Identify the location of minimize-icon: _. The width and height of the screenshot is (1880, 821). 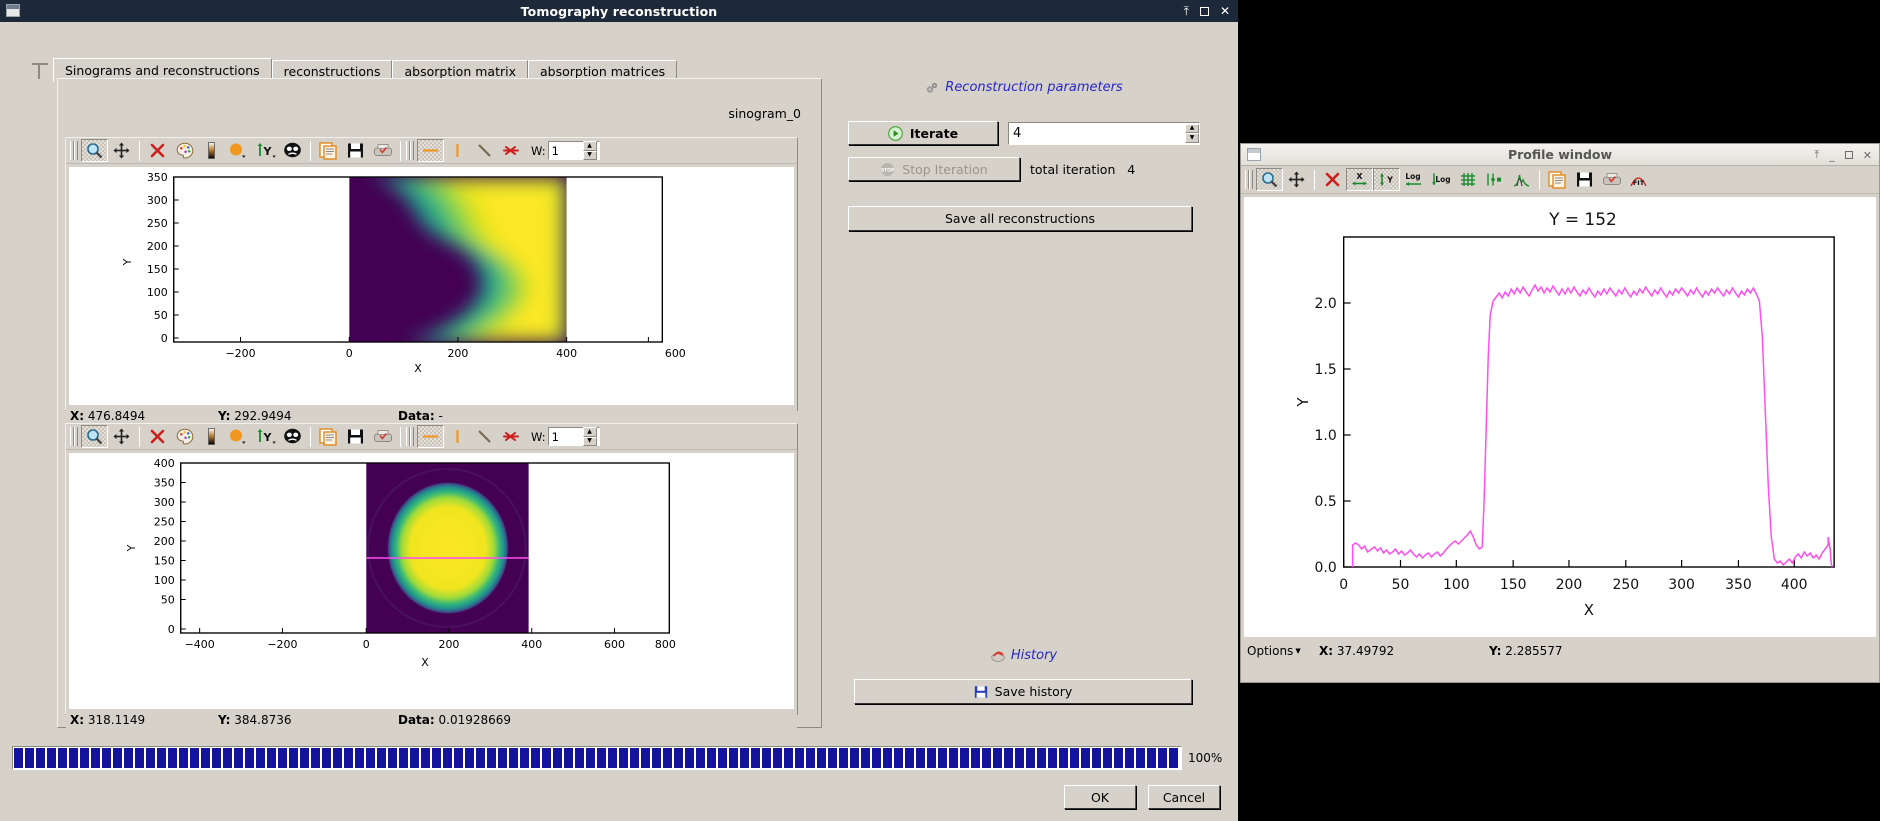
(1832, 155).